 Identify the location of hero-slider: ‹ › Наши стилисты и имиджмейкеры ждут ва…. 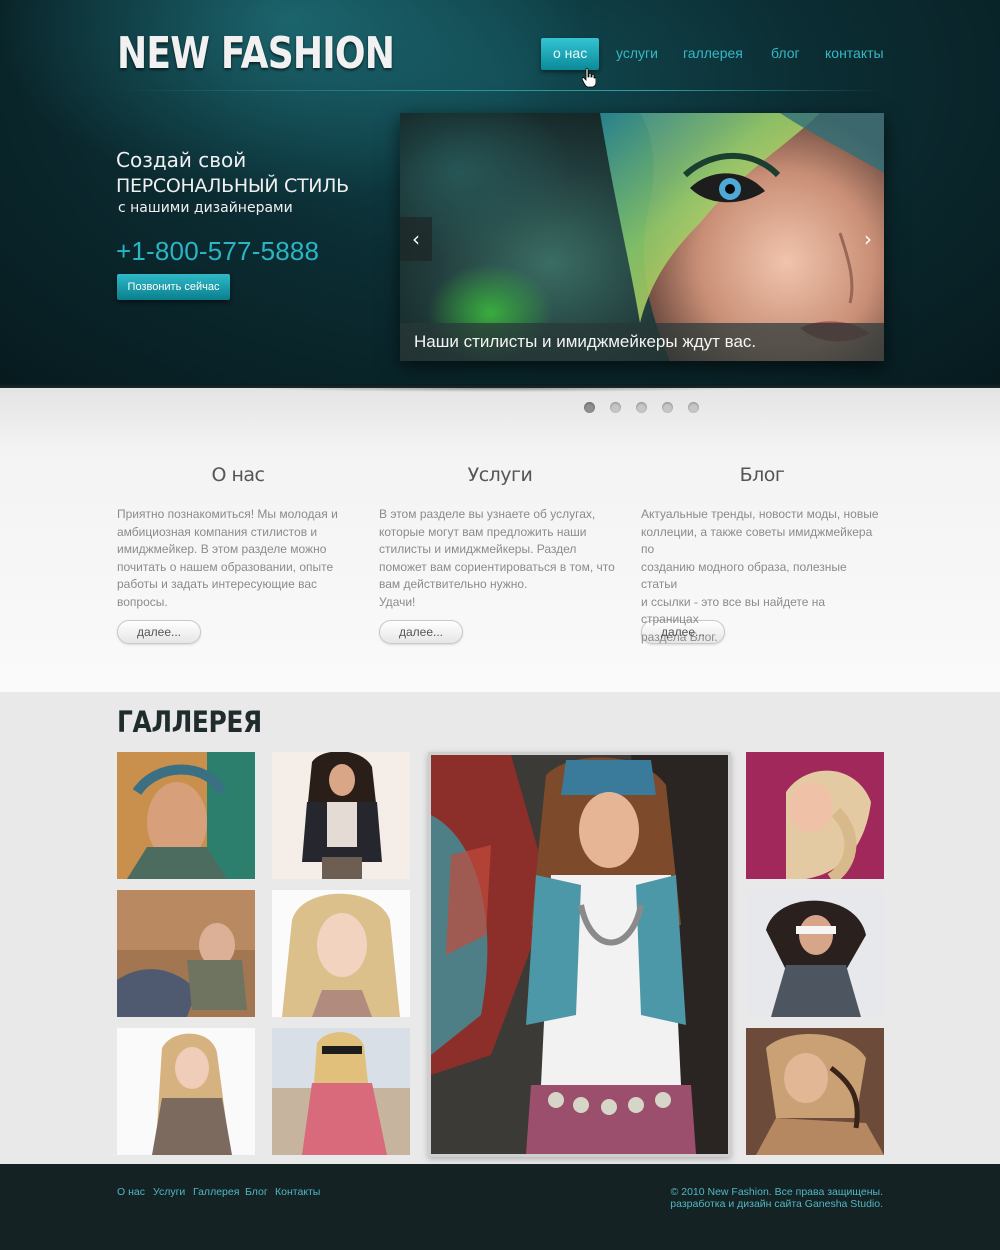
(642, 237).